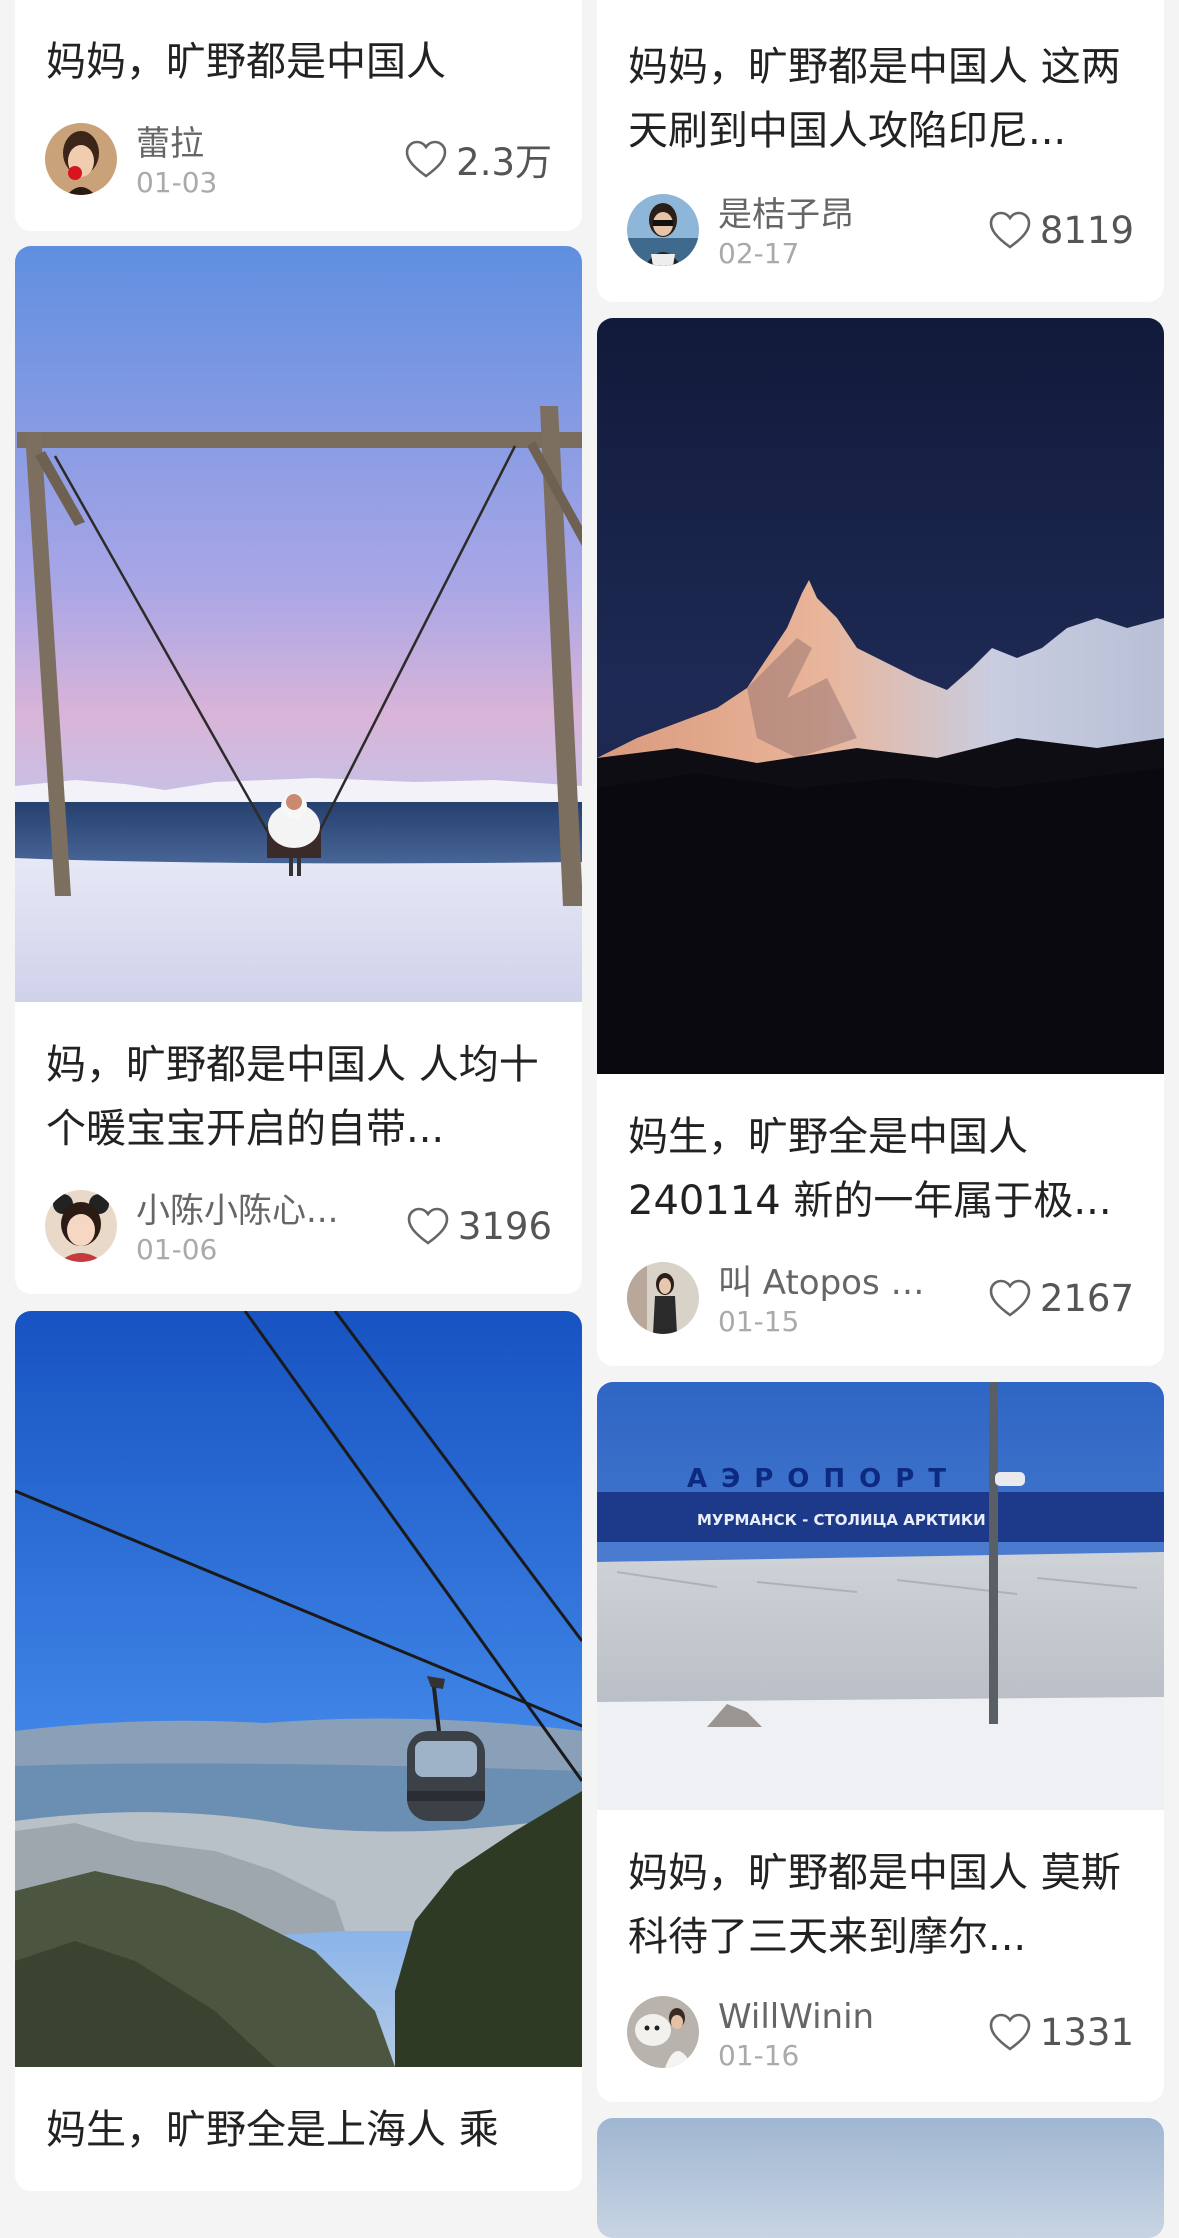  I want to click on airport-sign-title: АЭРОПОРТ, so click(823, 1479).